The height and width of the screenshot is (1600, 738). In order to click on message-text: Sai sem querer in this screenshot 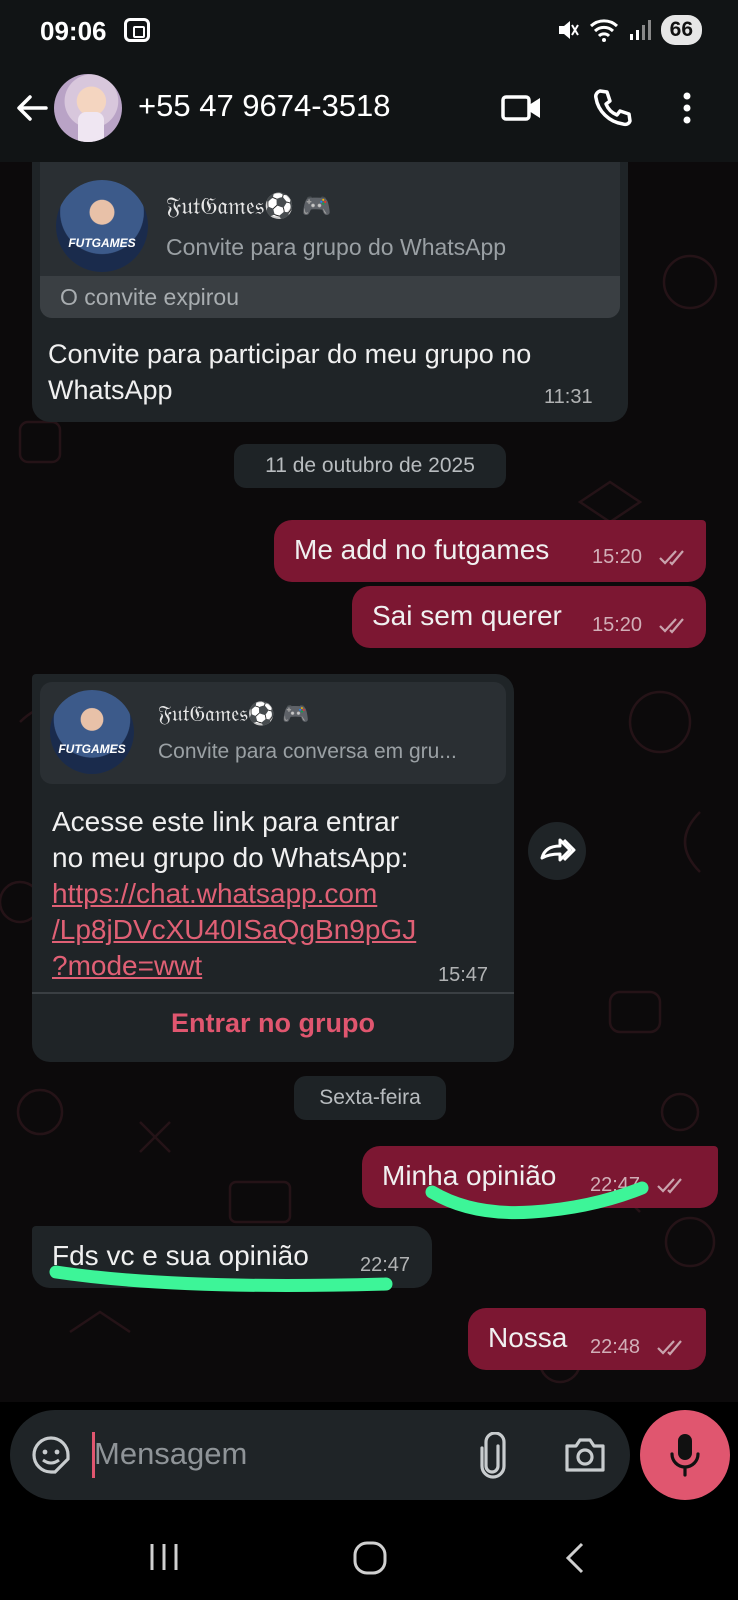, I will do `click(467, 615)`.